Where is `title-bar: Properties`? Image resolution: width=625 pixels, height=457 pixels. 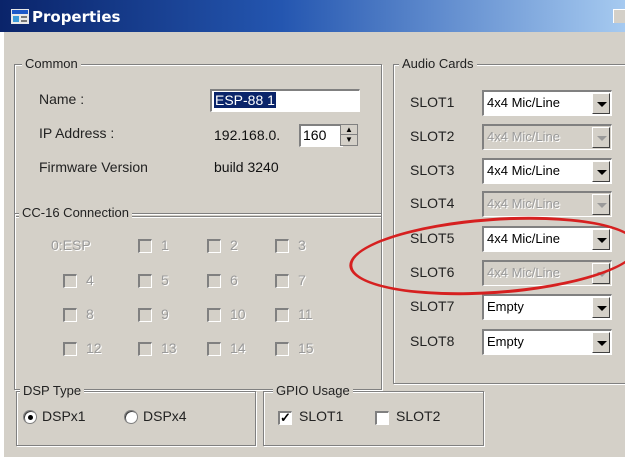
title-bar: Properties is located at coordinates (312, 16).